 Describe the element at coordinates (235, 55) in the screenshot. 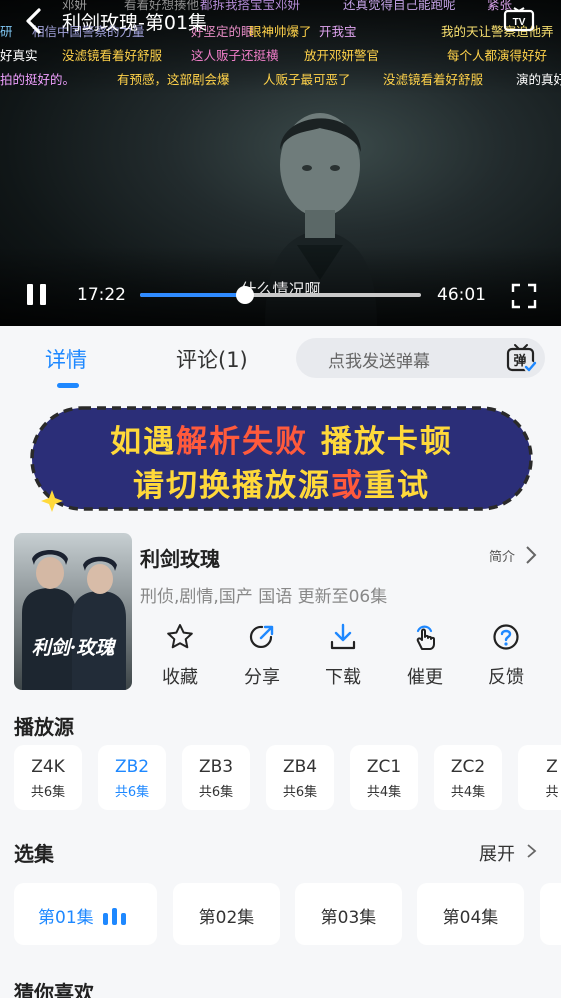

I see `danmaku-comment: 这人贩子还挺横` at that location.